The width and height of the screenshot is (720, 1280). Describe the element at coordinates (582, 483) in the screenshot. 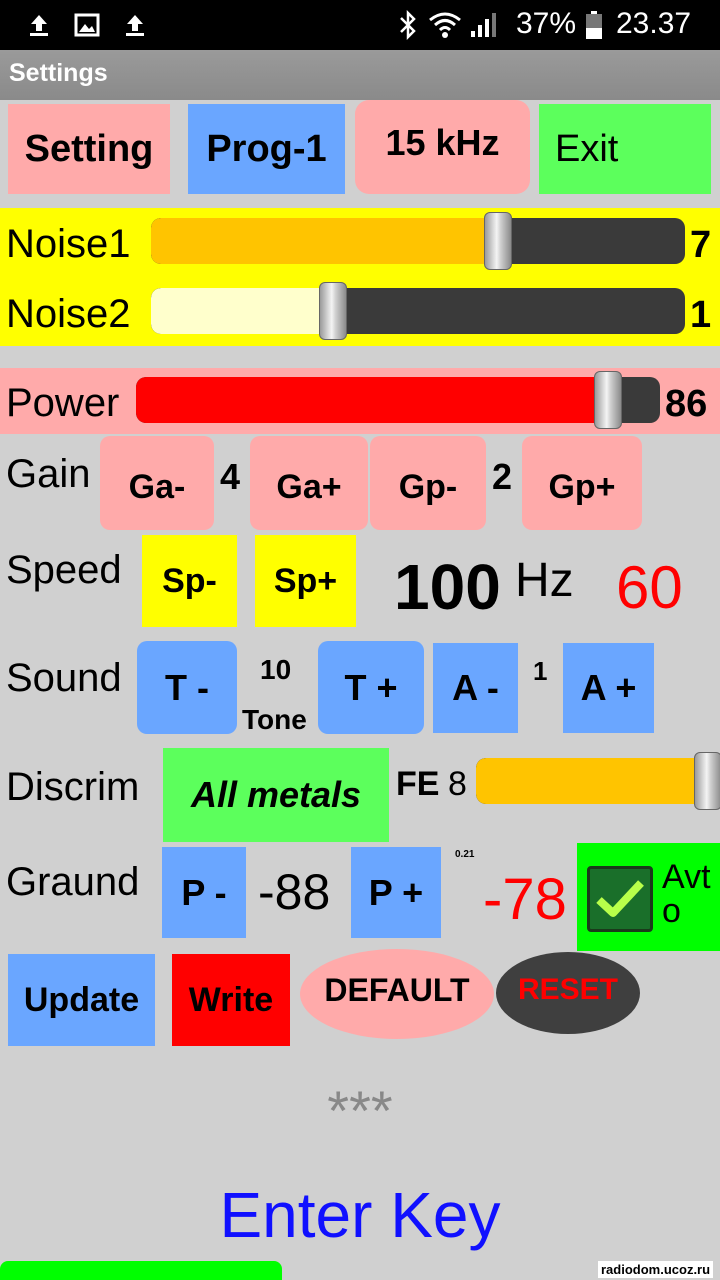

I see `gain-gp-plus-button: Gp+` at that location.